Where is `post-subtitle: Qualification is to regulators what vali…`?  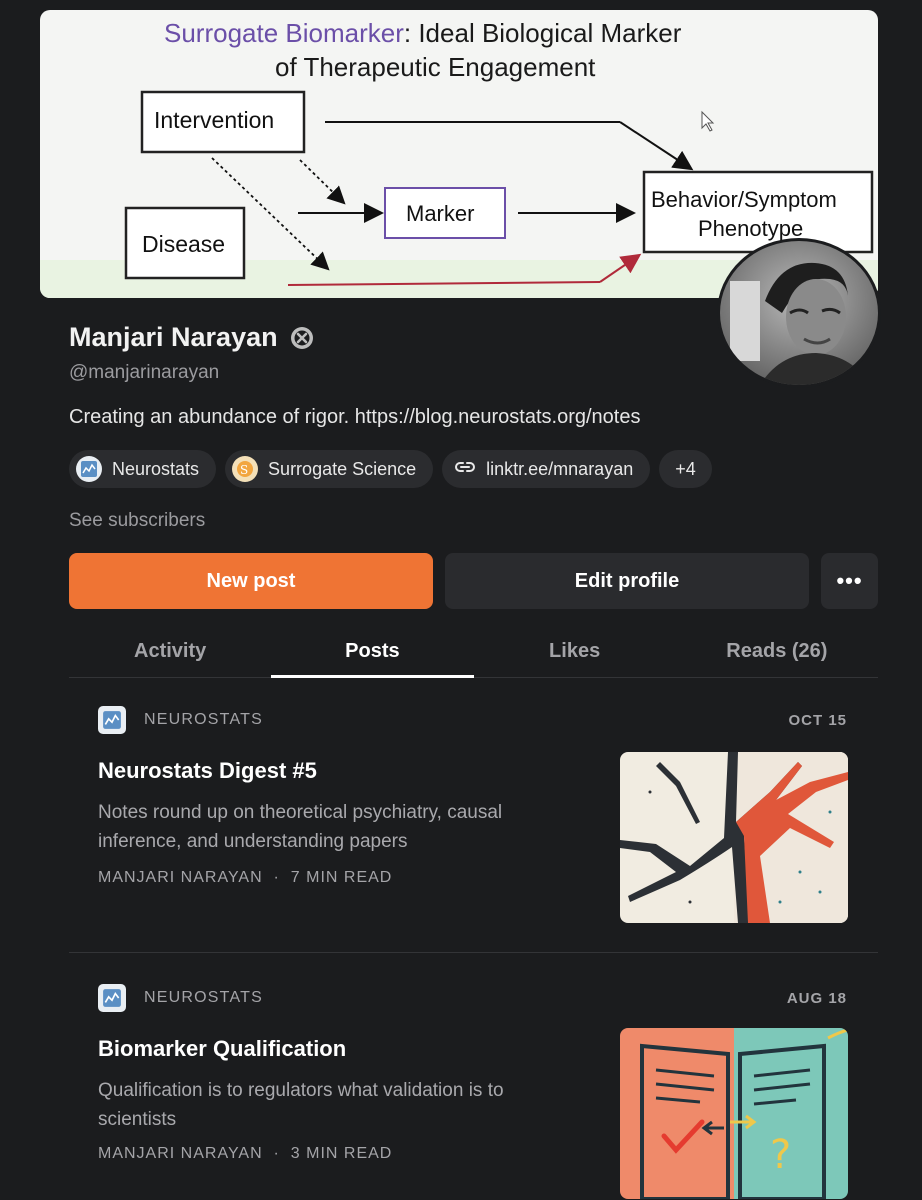
post-subtitle: Qualification is to regulators what vali… is located at coordinates (301, 1105).